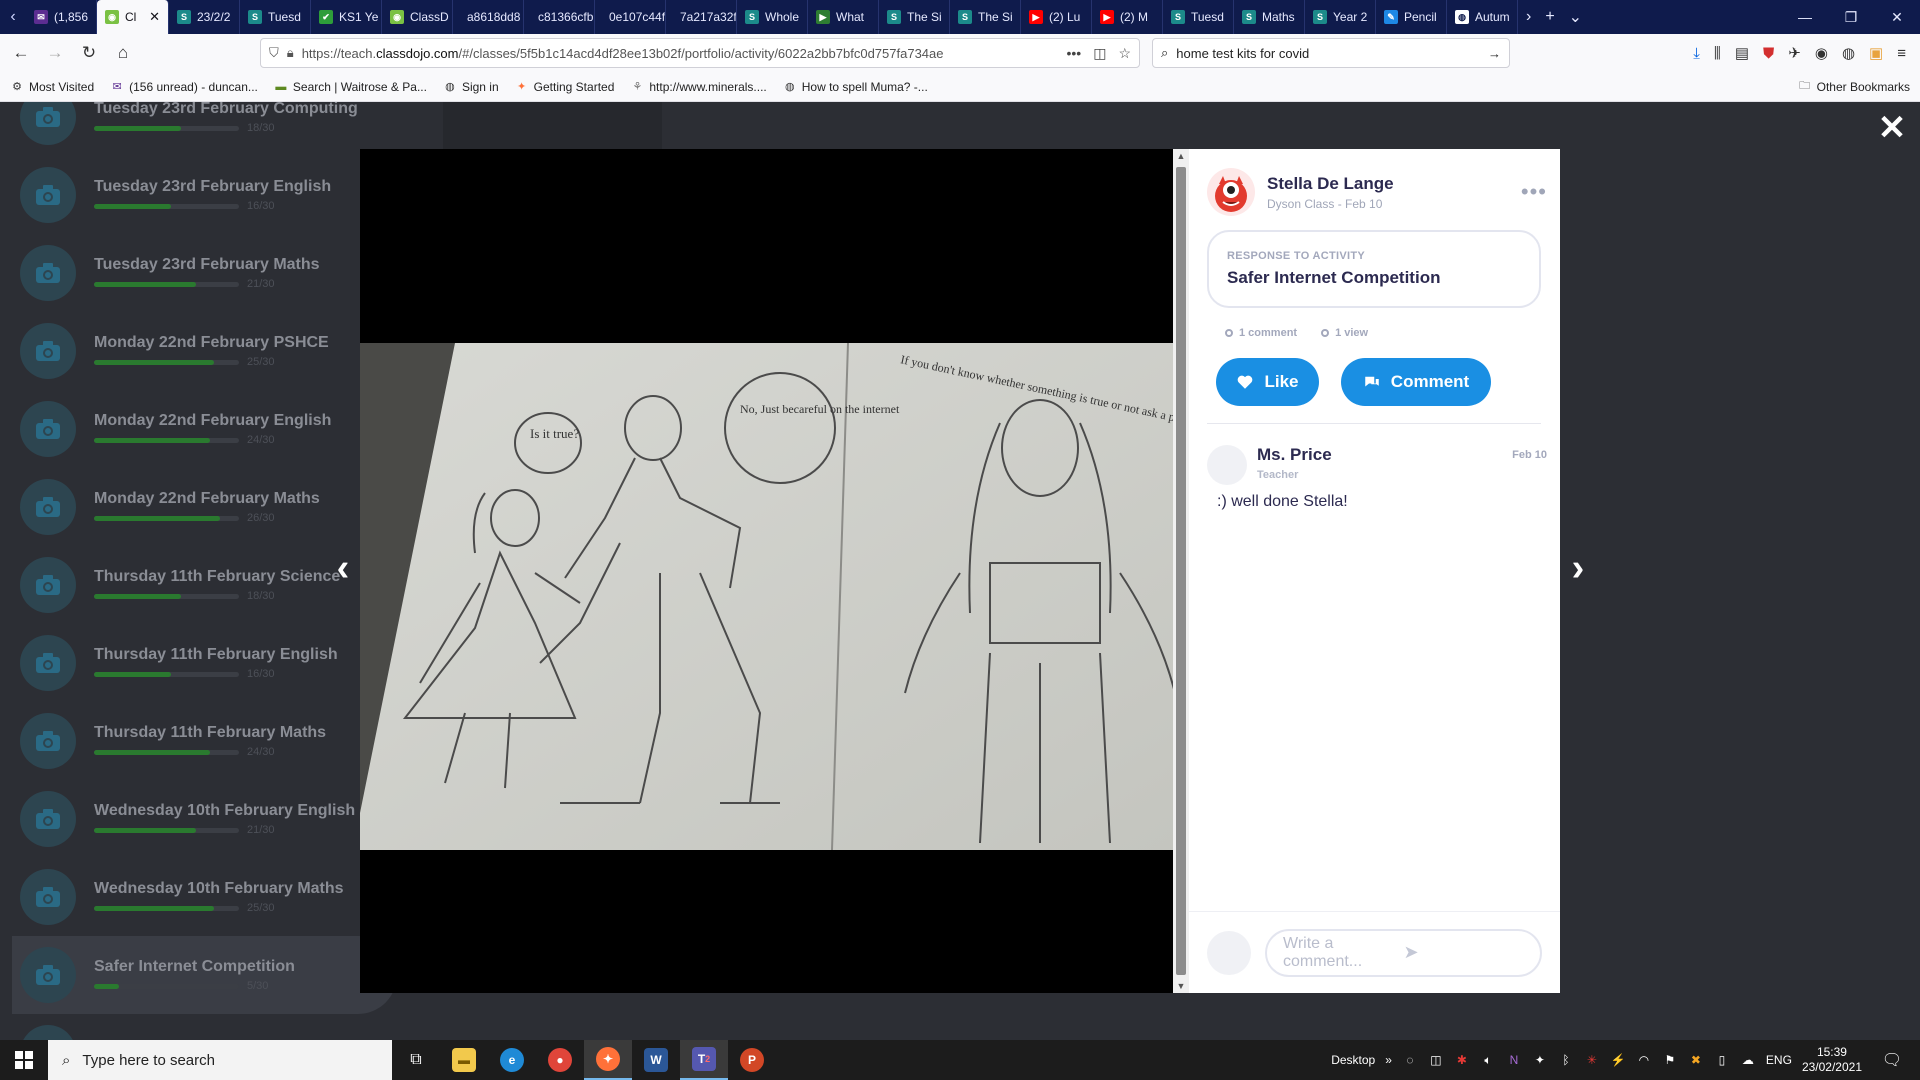 Image resolution: width=1920 pixels, height=1080 pixels. I want to click on bookmark-item: ✦ Getting Started, so click(564, 87).